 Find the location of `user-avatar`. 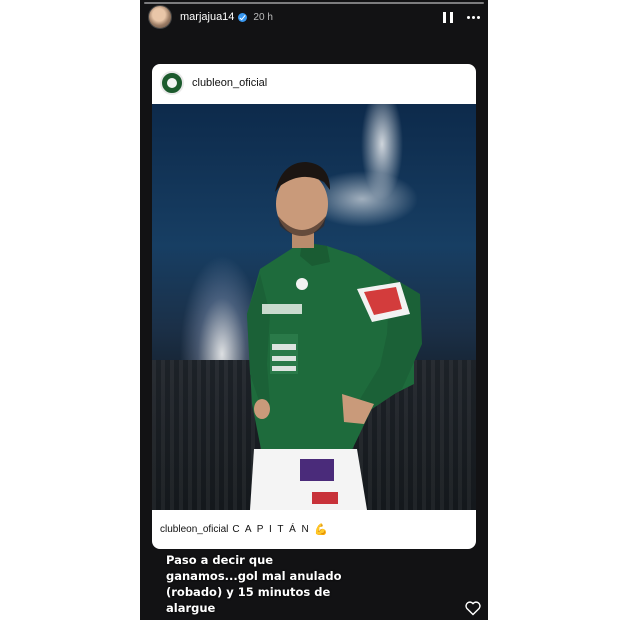

user-avatar is located at coordinates (160, 17).